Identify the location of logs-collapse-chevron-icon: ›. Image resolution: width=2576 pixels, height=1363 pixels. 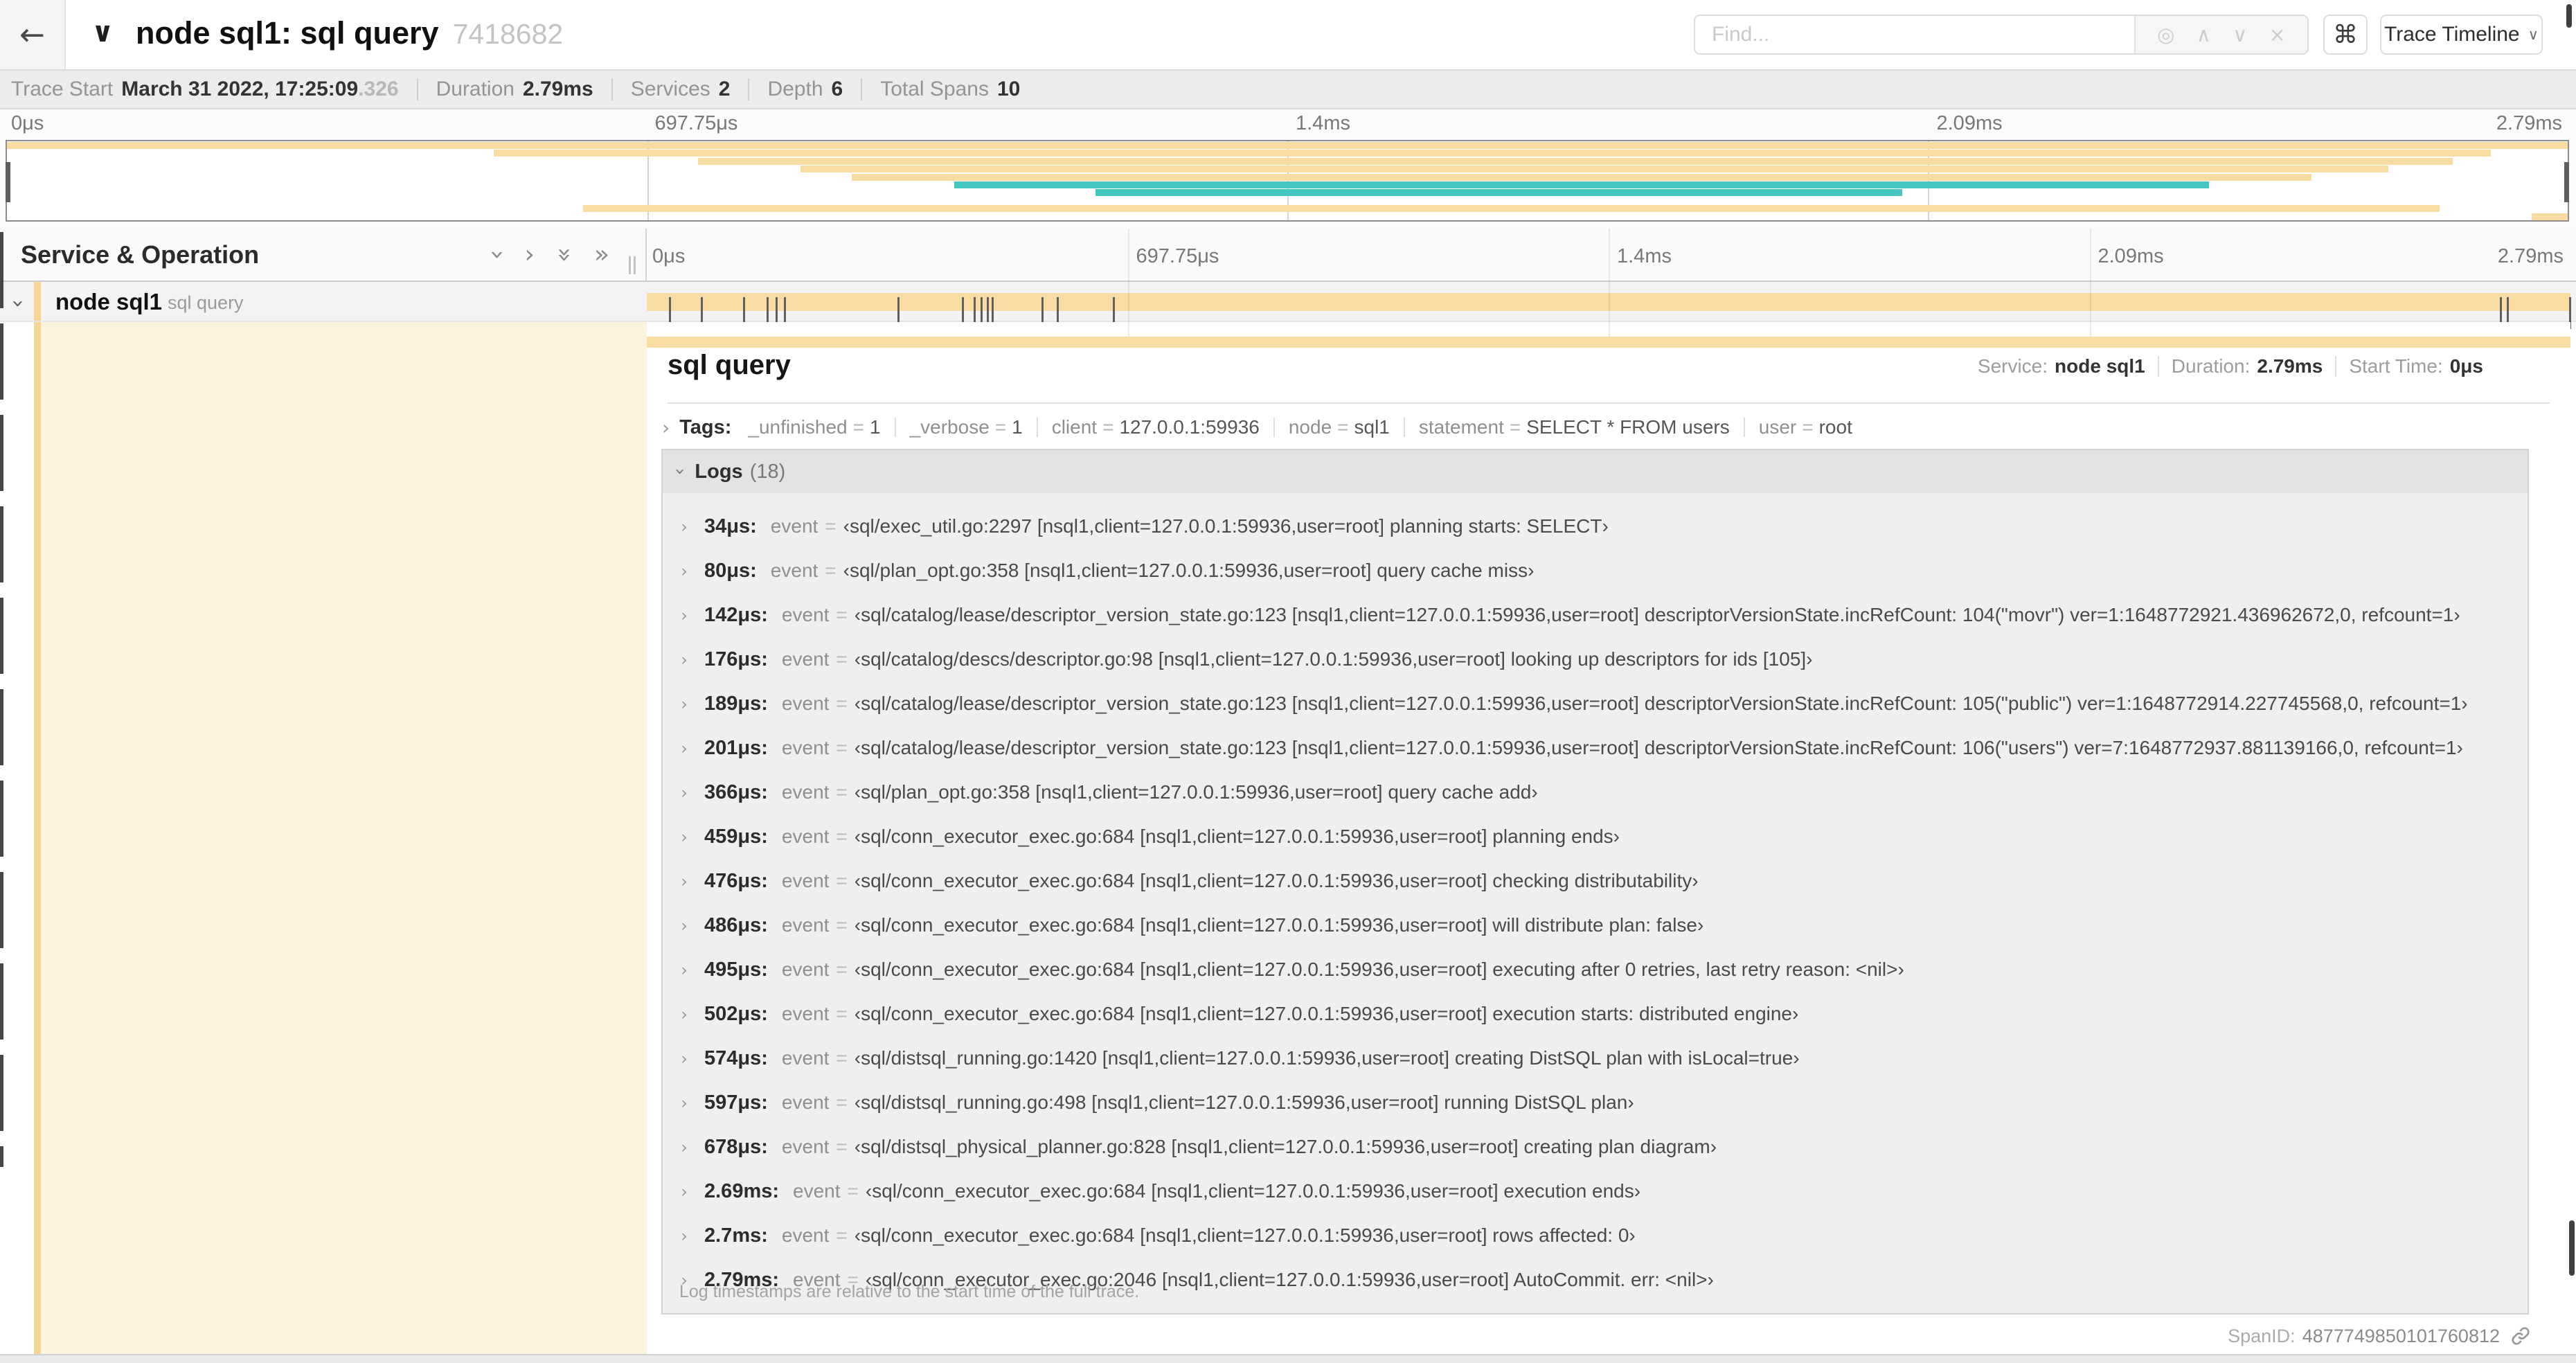
(680, 472).